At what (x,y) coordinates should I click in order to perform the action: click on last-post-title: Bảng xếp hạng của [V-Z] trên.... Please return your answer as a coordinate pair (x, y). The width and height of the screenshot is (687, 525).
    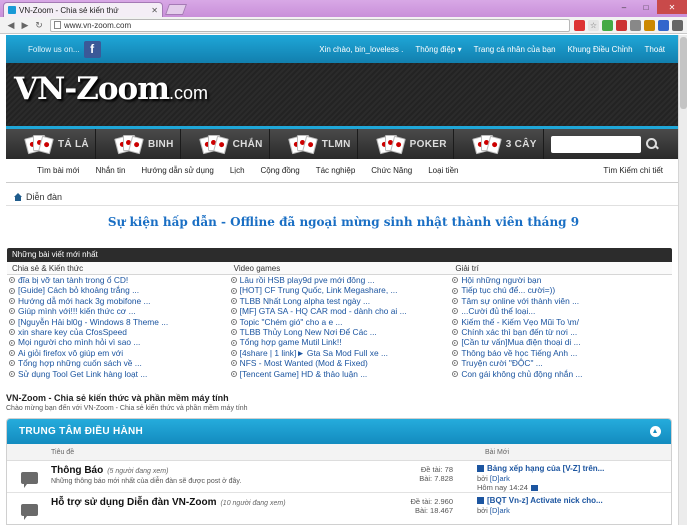
    Looking at the image, I should click on (574, 469).